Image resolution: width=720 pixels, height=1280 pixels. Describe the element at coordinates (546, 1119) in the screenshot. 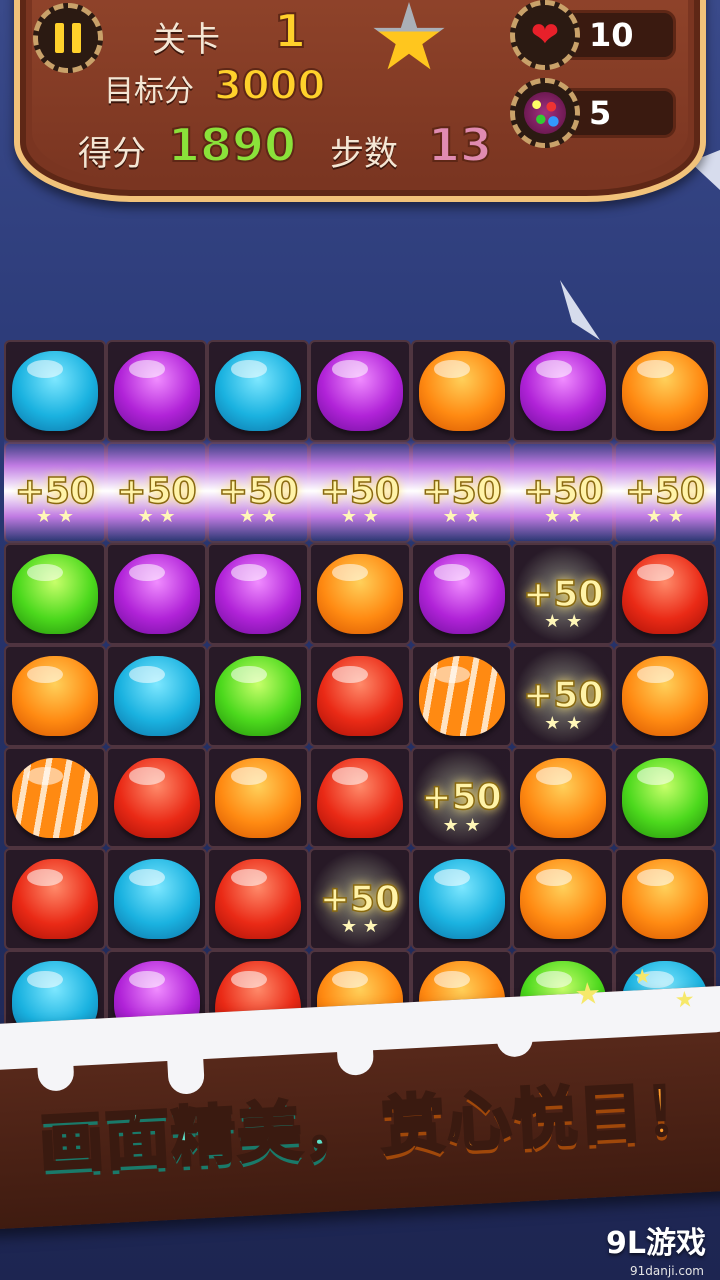

I see `banner-text-right: 赏心悦目！` at that location.